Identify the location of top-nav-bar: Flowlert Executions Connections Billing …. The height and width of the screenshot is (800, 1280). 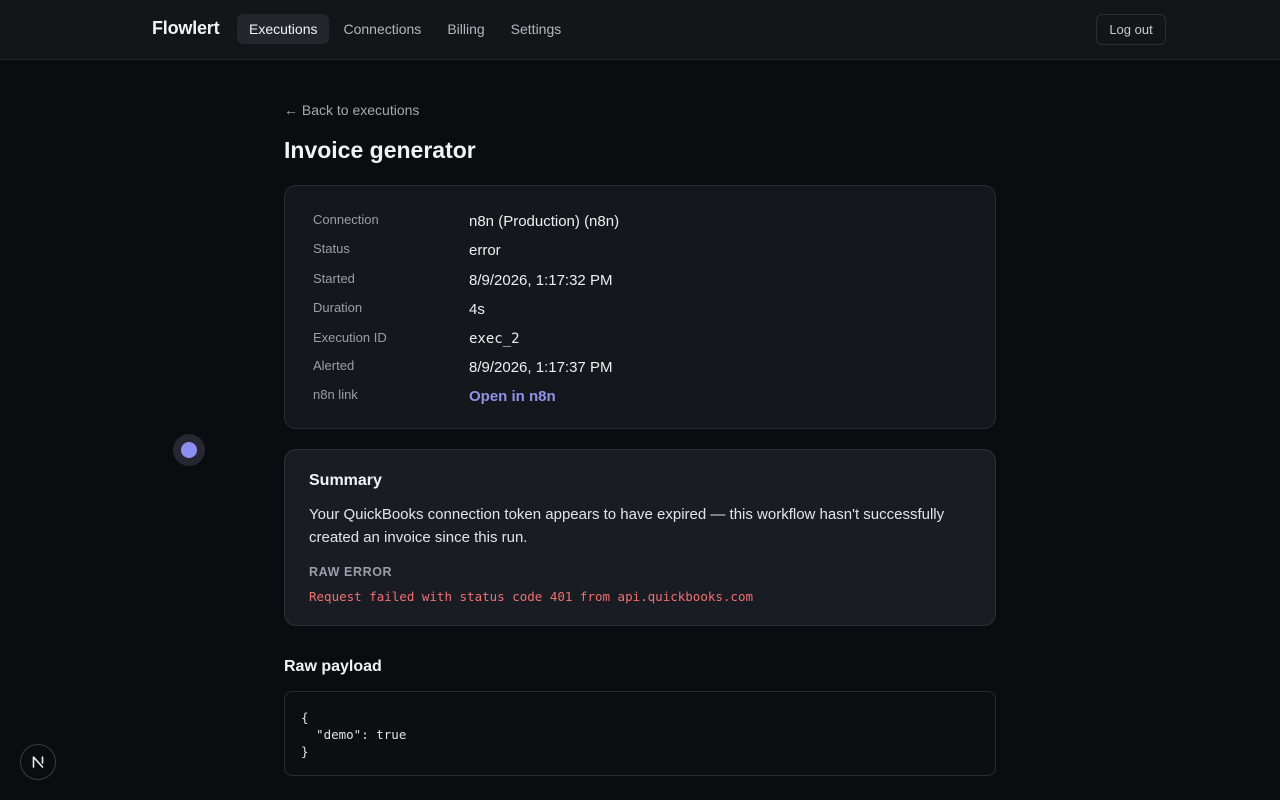
(640, 30).